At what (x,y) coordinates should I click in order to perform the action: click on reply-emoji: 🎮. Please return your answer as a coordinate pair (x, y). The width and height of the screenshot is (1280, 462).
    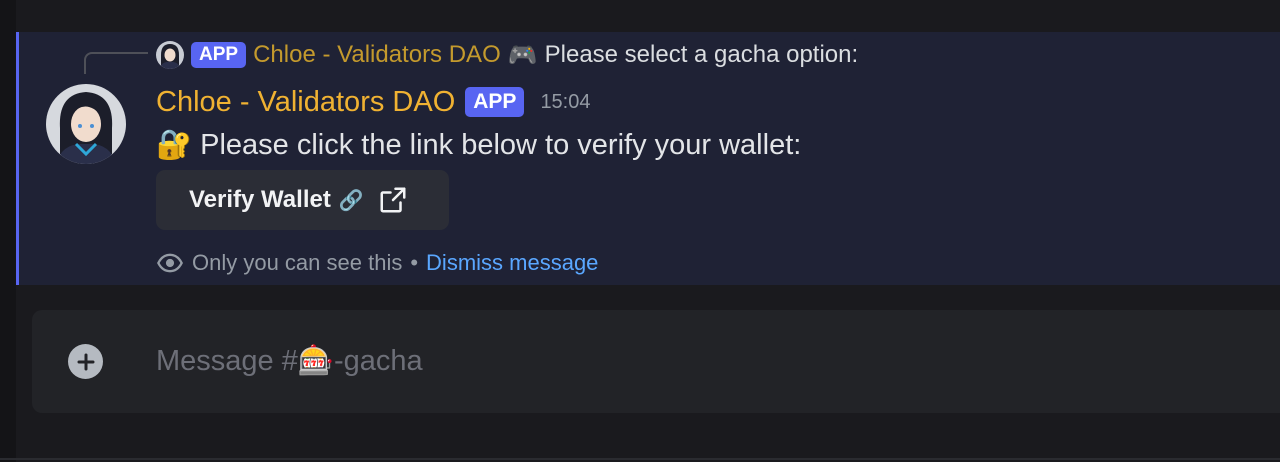
    Looking at the image, I should click on (522, 55).